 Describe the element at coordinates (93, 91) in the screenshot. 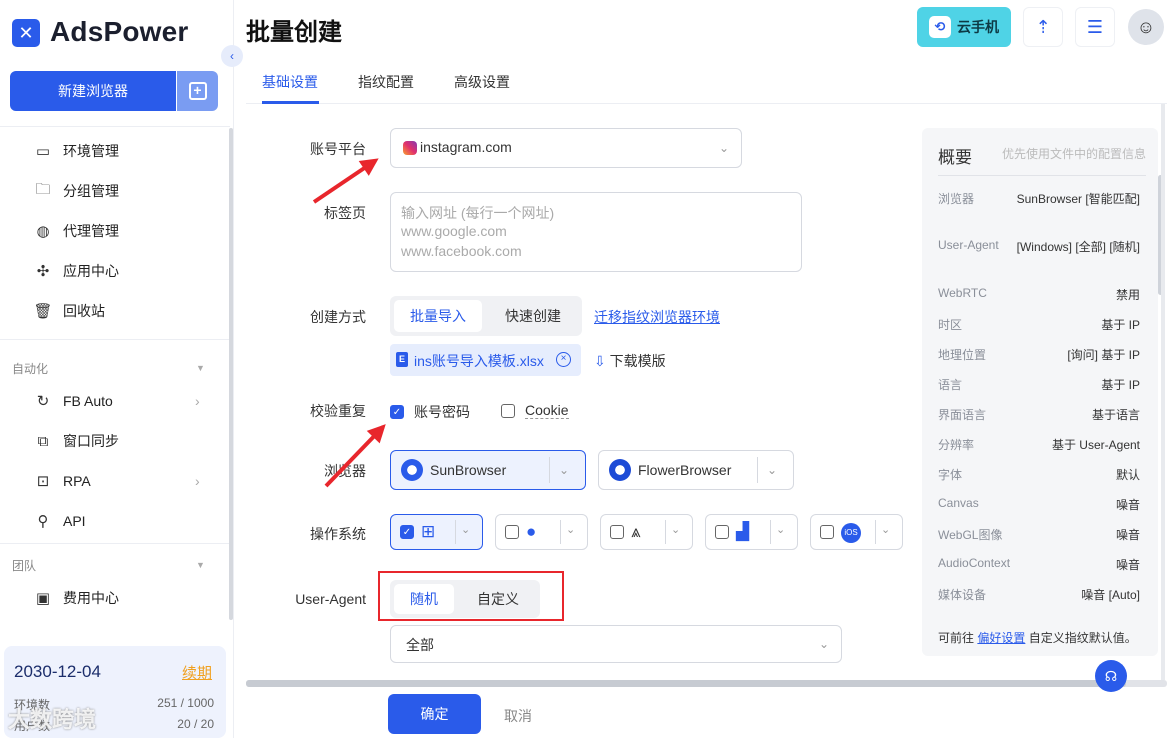

I see `new-browser-button: 新建浏览器` at that location.